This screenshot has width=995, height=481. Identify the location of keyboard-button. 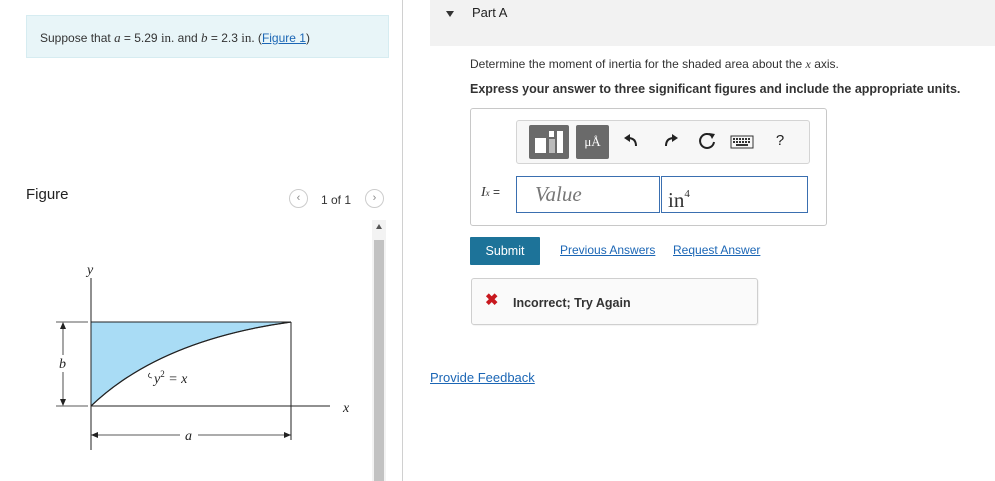
(742, 142).